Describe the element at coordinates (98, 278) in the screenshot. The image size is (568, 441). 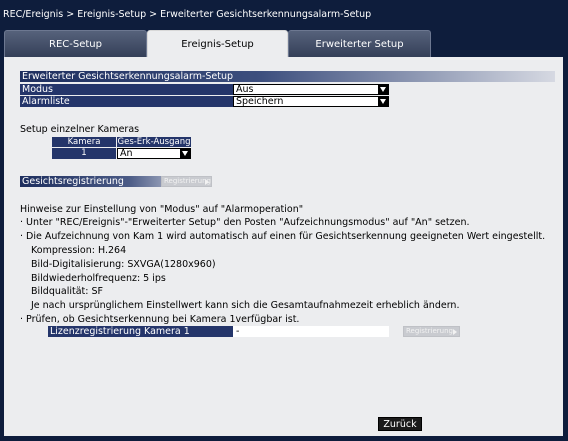
I see `hint-detail-framerate: Bildwiederholfrequenz: 5 ips` at that location.